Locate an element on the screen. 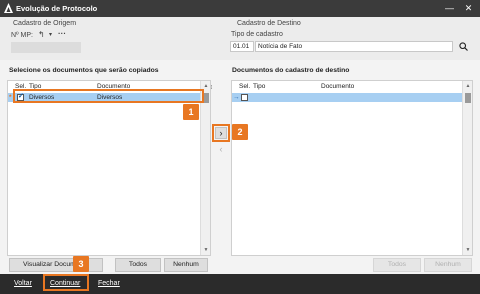 This screenshot has width=480, height=294. continuar-button: Continuar is located at coordinates (65, 284).